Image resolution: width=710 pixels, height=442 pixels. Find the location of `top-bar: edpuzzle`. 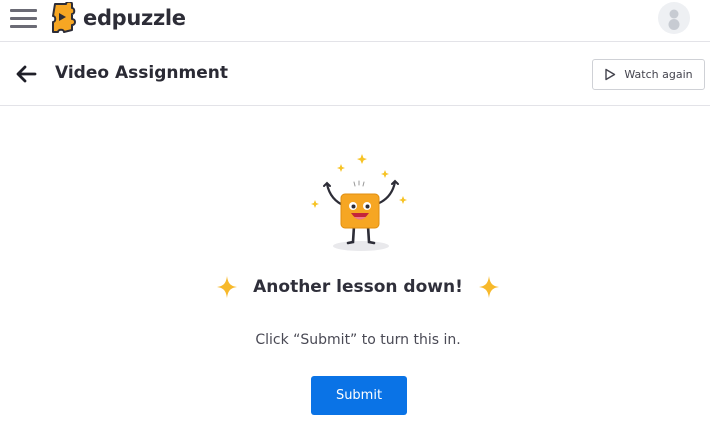

top-bar: edpuzzle is located at coordinates (355, 21).